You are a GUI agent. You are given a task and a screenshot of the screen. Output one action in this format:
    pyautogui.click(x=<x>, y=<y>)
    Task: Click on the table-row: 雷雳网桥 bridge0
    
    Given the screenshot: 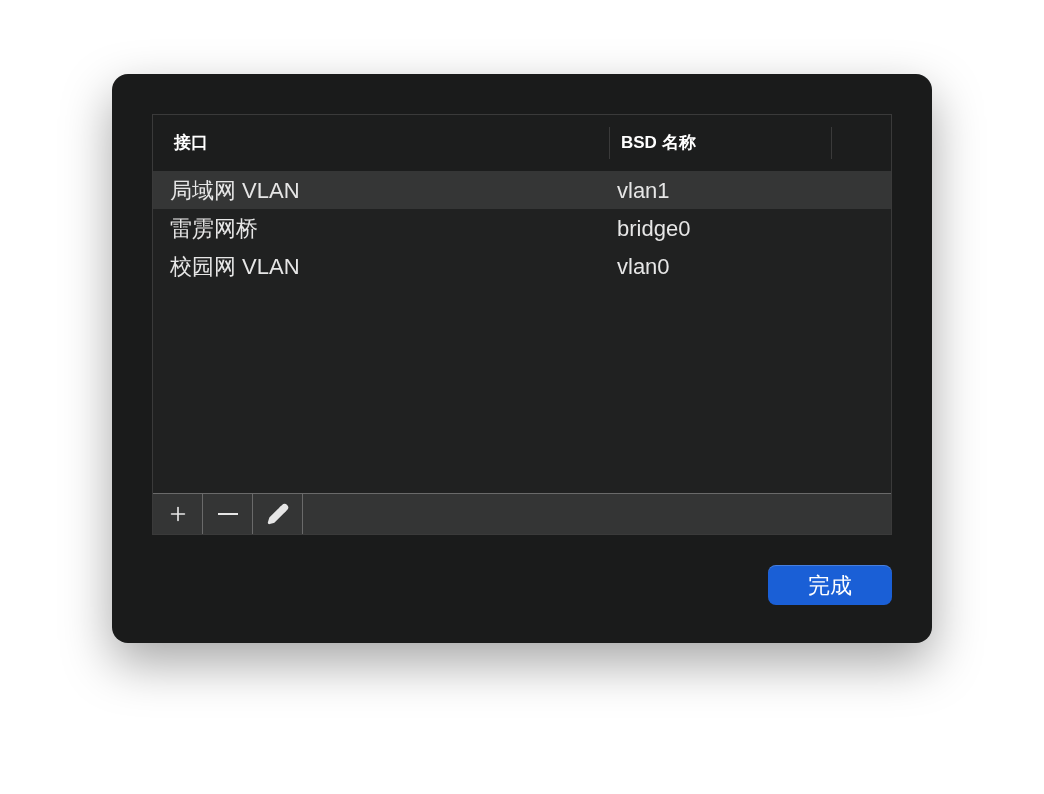 What is the action you would take?
    pyautogui.click(x=522, y=228)
    